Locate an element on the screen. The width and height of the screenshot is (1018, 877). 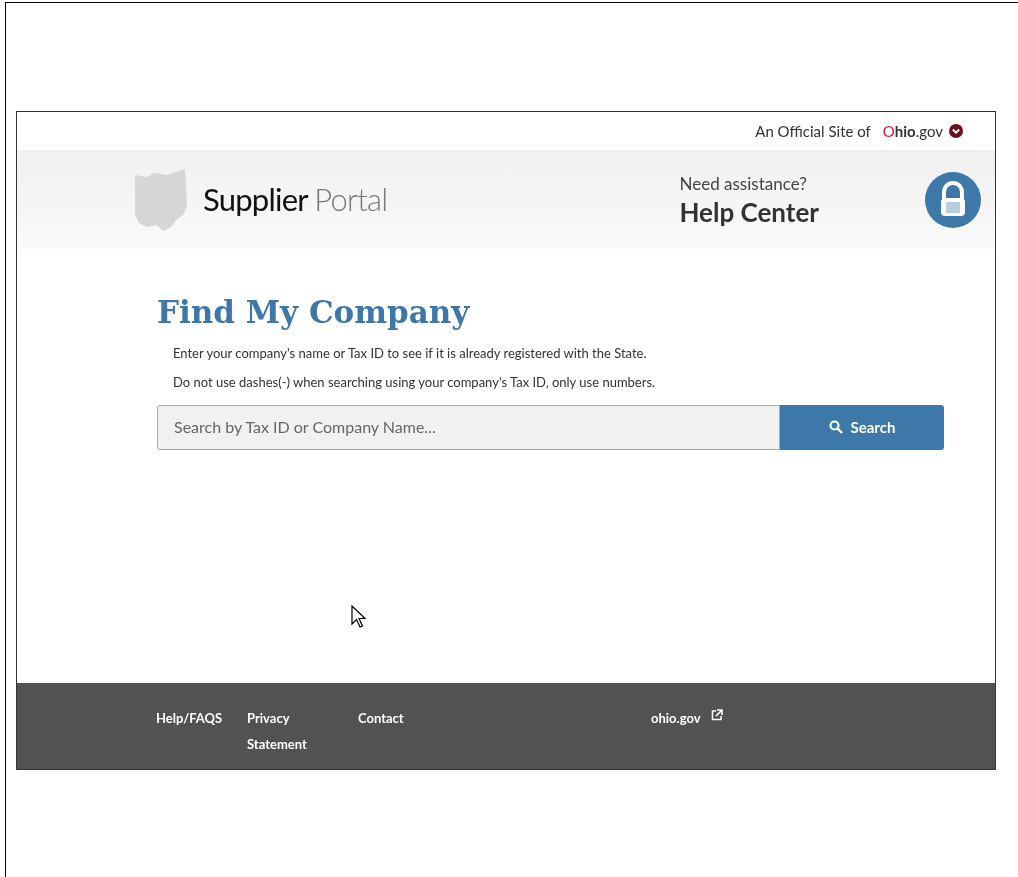
padlock-icon is located at coordinates (953, 199).